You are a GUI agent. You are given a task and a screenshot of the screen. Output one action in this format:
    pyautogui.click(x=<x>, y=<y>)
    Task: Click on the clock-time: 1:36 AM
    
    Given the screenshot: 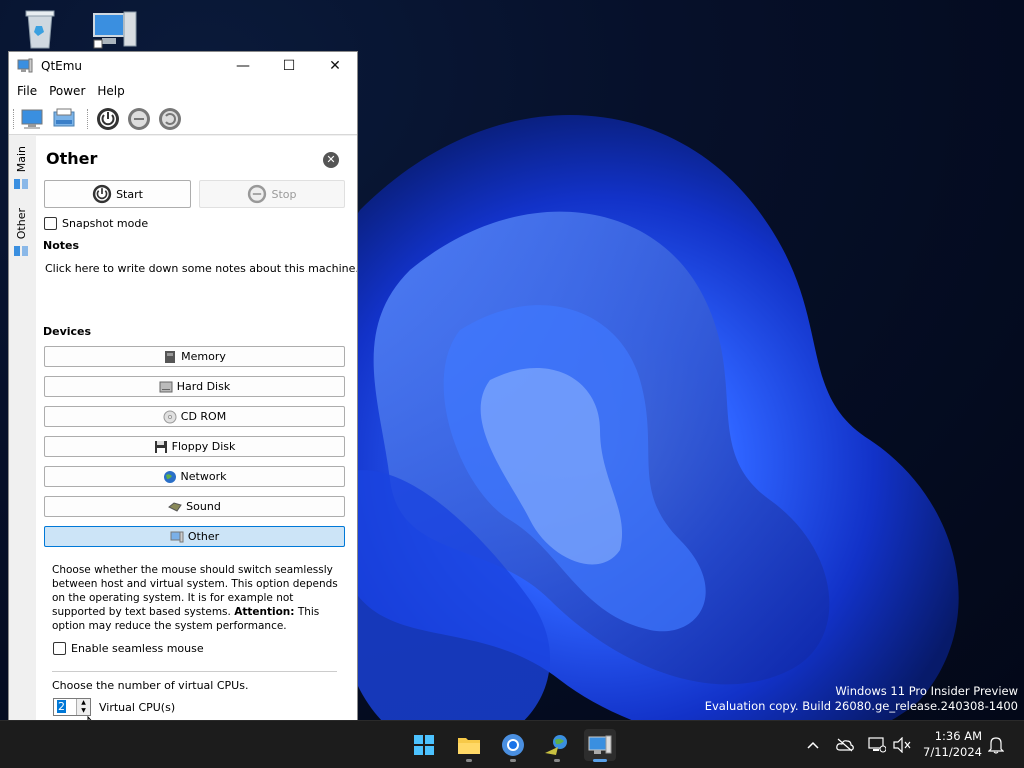 What is the action you would take?
    pyautogui.click(x=958, y=736)
    